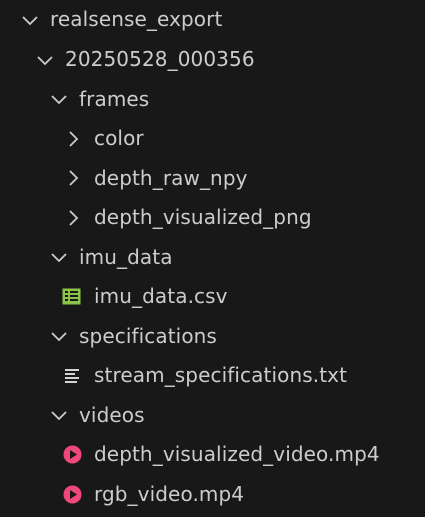  What do you see at coordinates (73, 376) in the screenshot?
I see `text-lines-icon` at bounding box center [73, 376].